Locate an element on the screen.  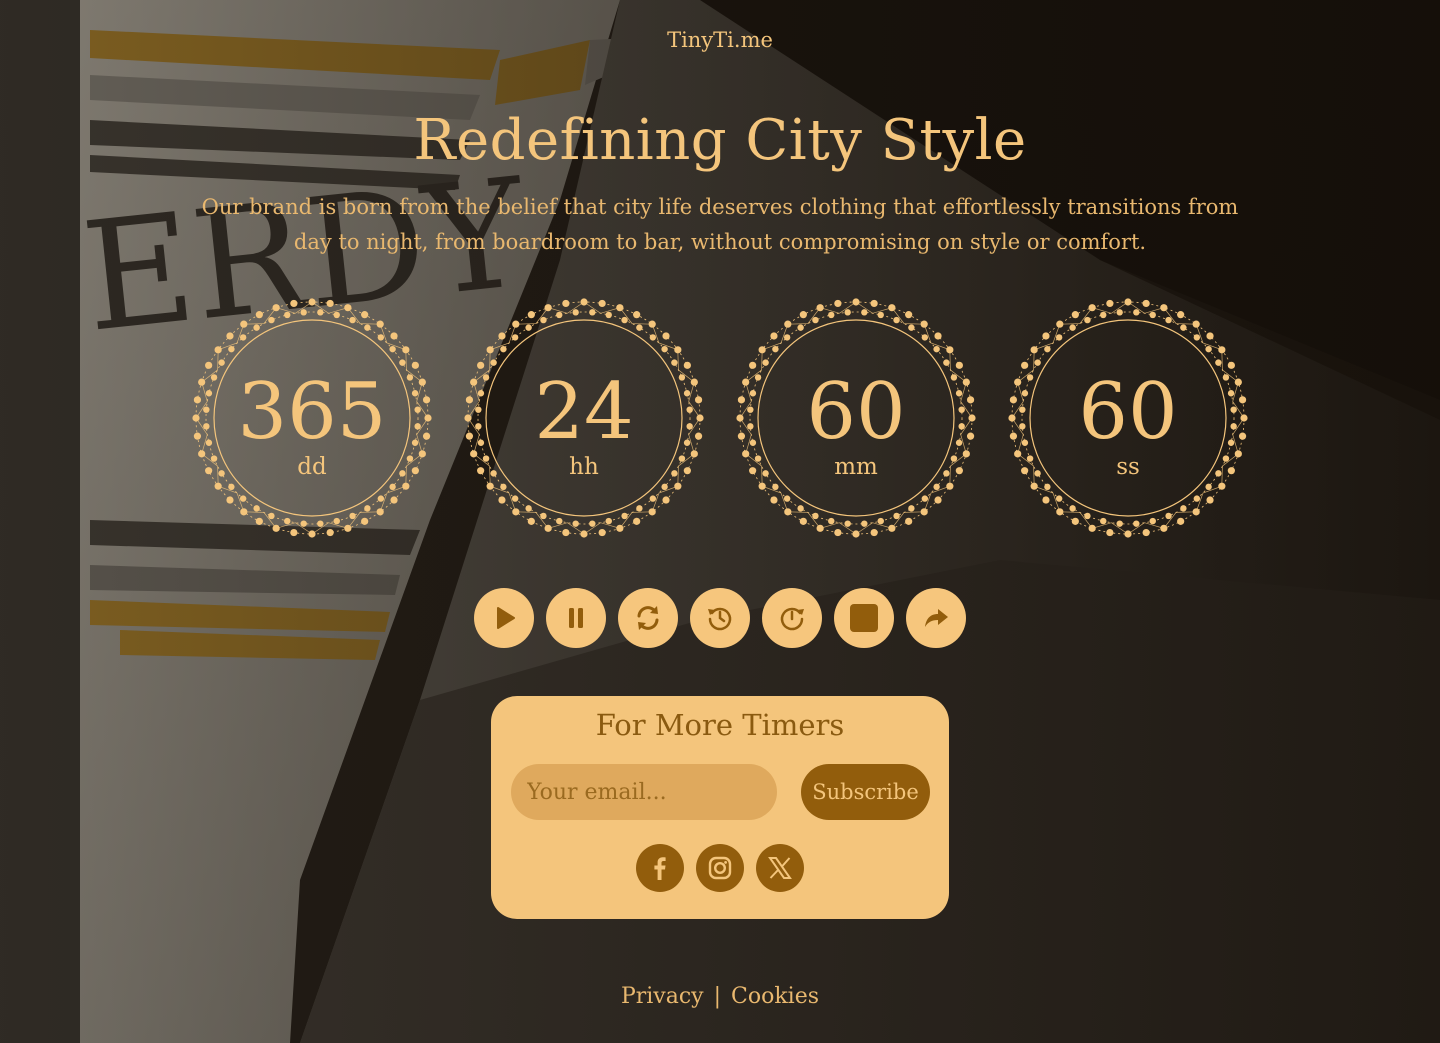
play-icon is located at coordinates (506, 618).